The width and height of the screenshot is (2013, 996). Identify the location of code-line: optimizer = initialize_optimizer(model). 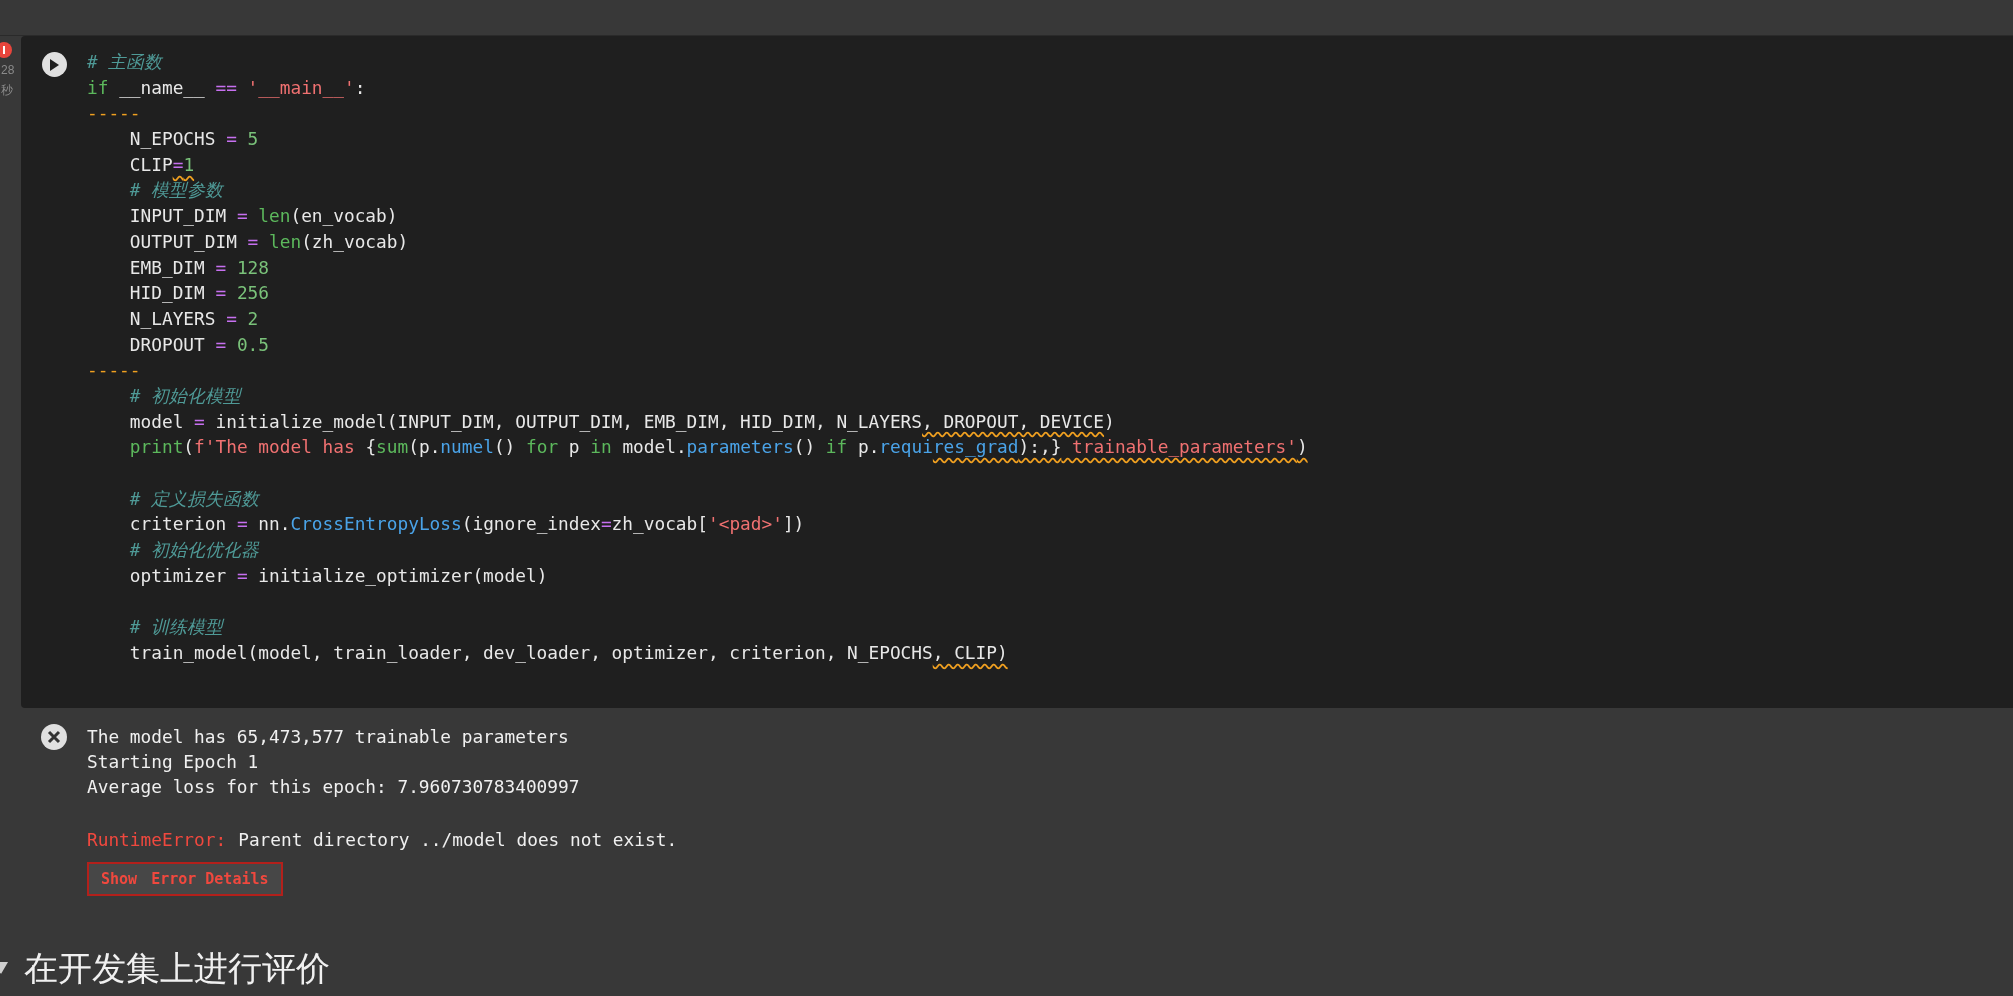
(338, 575).